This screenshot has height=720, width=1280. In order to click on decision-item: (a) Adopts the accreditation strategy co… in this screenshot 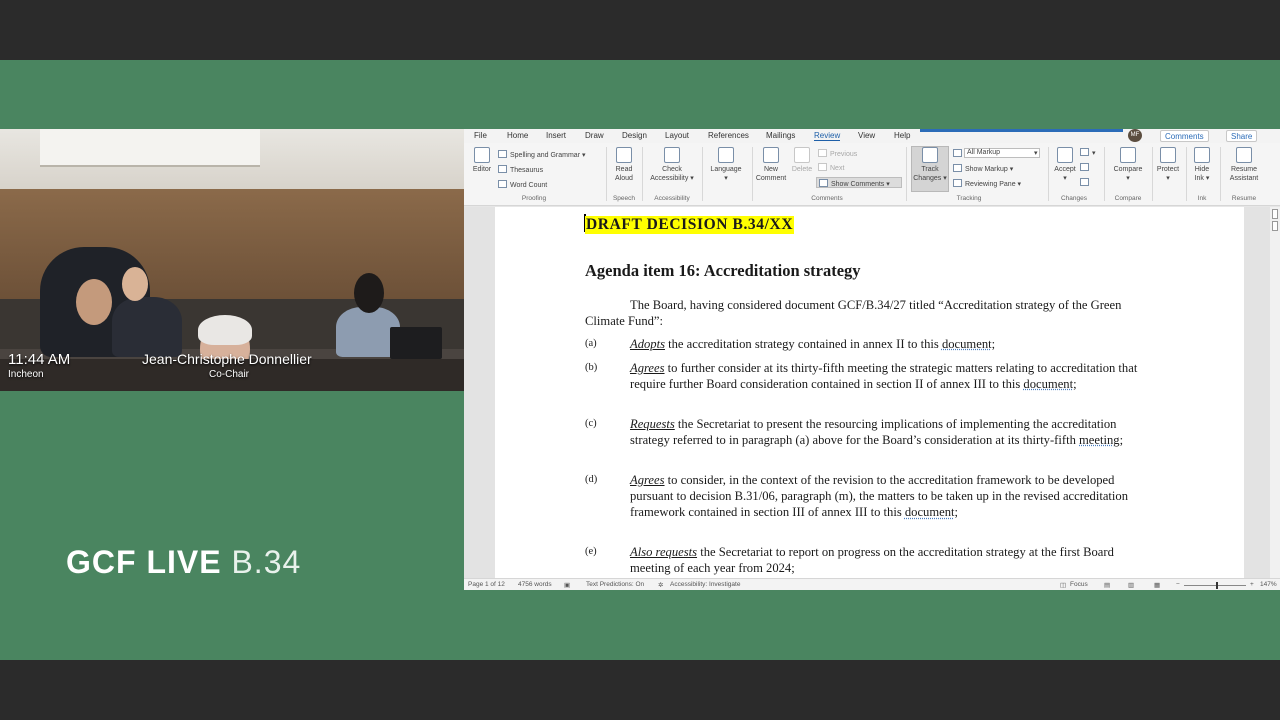, I will do `click(790, 344)`.